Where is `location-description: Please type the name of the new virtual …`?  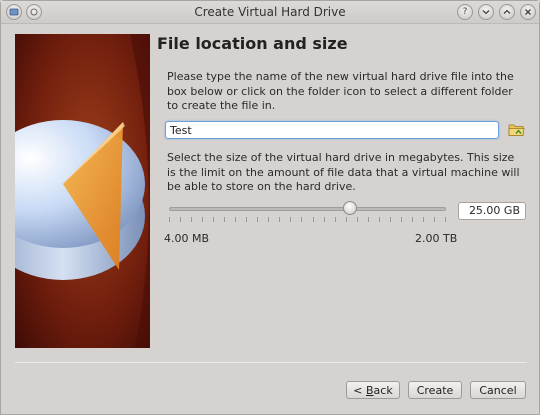 location-description: Please type the name of the new virtual … is located at coordinates (340, 91).